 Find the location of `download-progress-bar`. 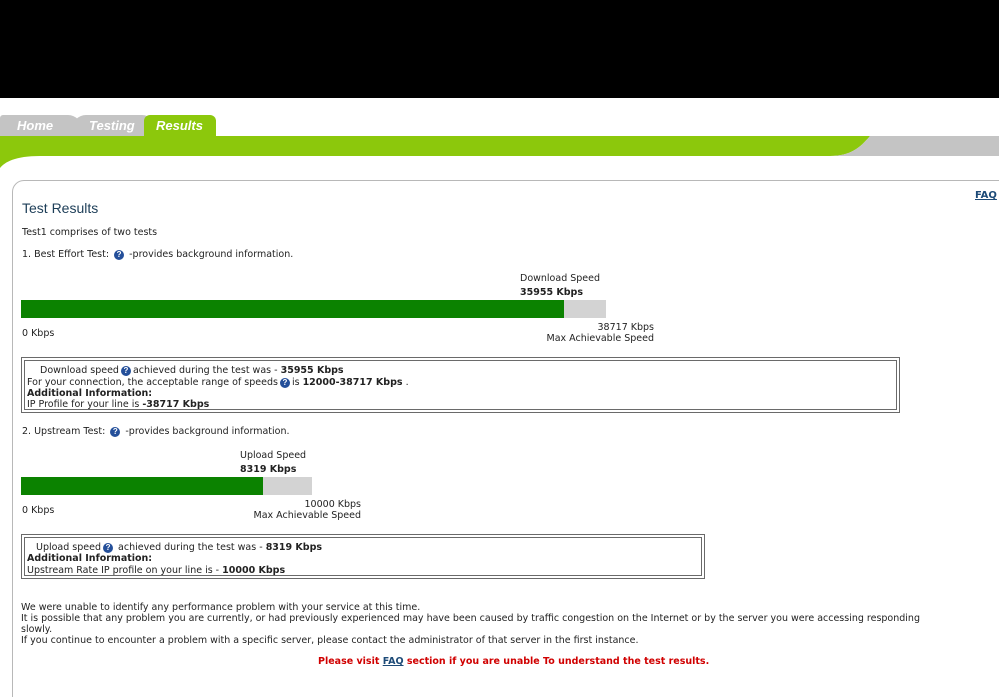

download-progress-bar is located at coordinates (313, 309).